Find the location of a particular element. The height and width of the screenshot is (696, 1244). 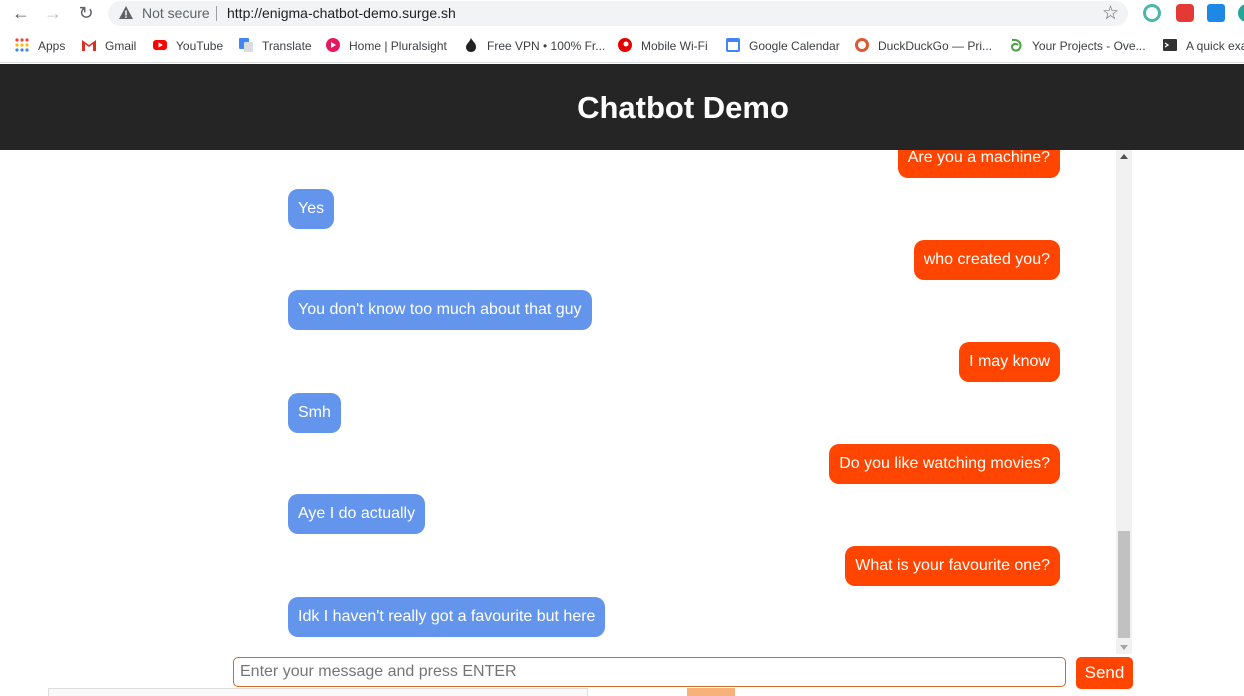

bookmark-gmail: Gmail is located at coordinates (108, 45).